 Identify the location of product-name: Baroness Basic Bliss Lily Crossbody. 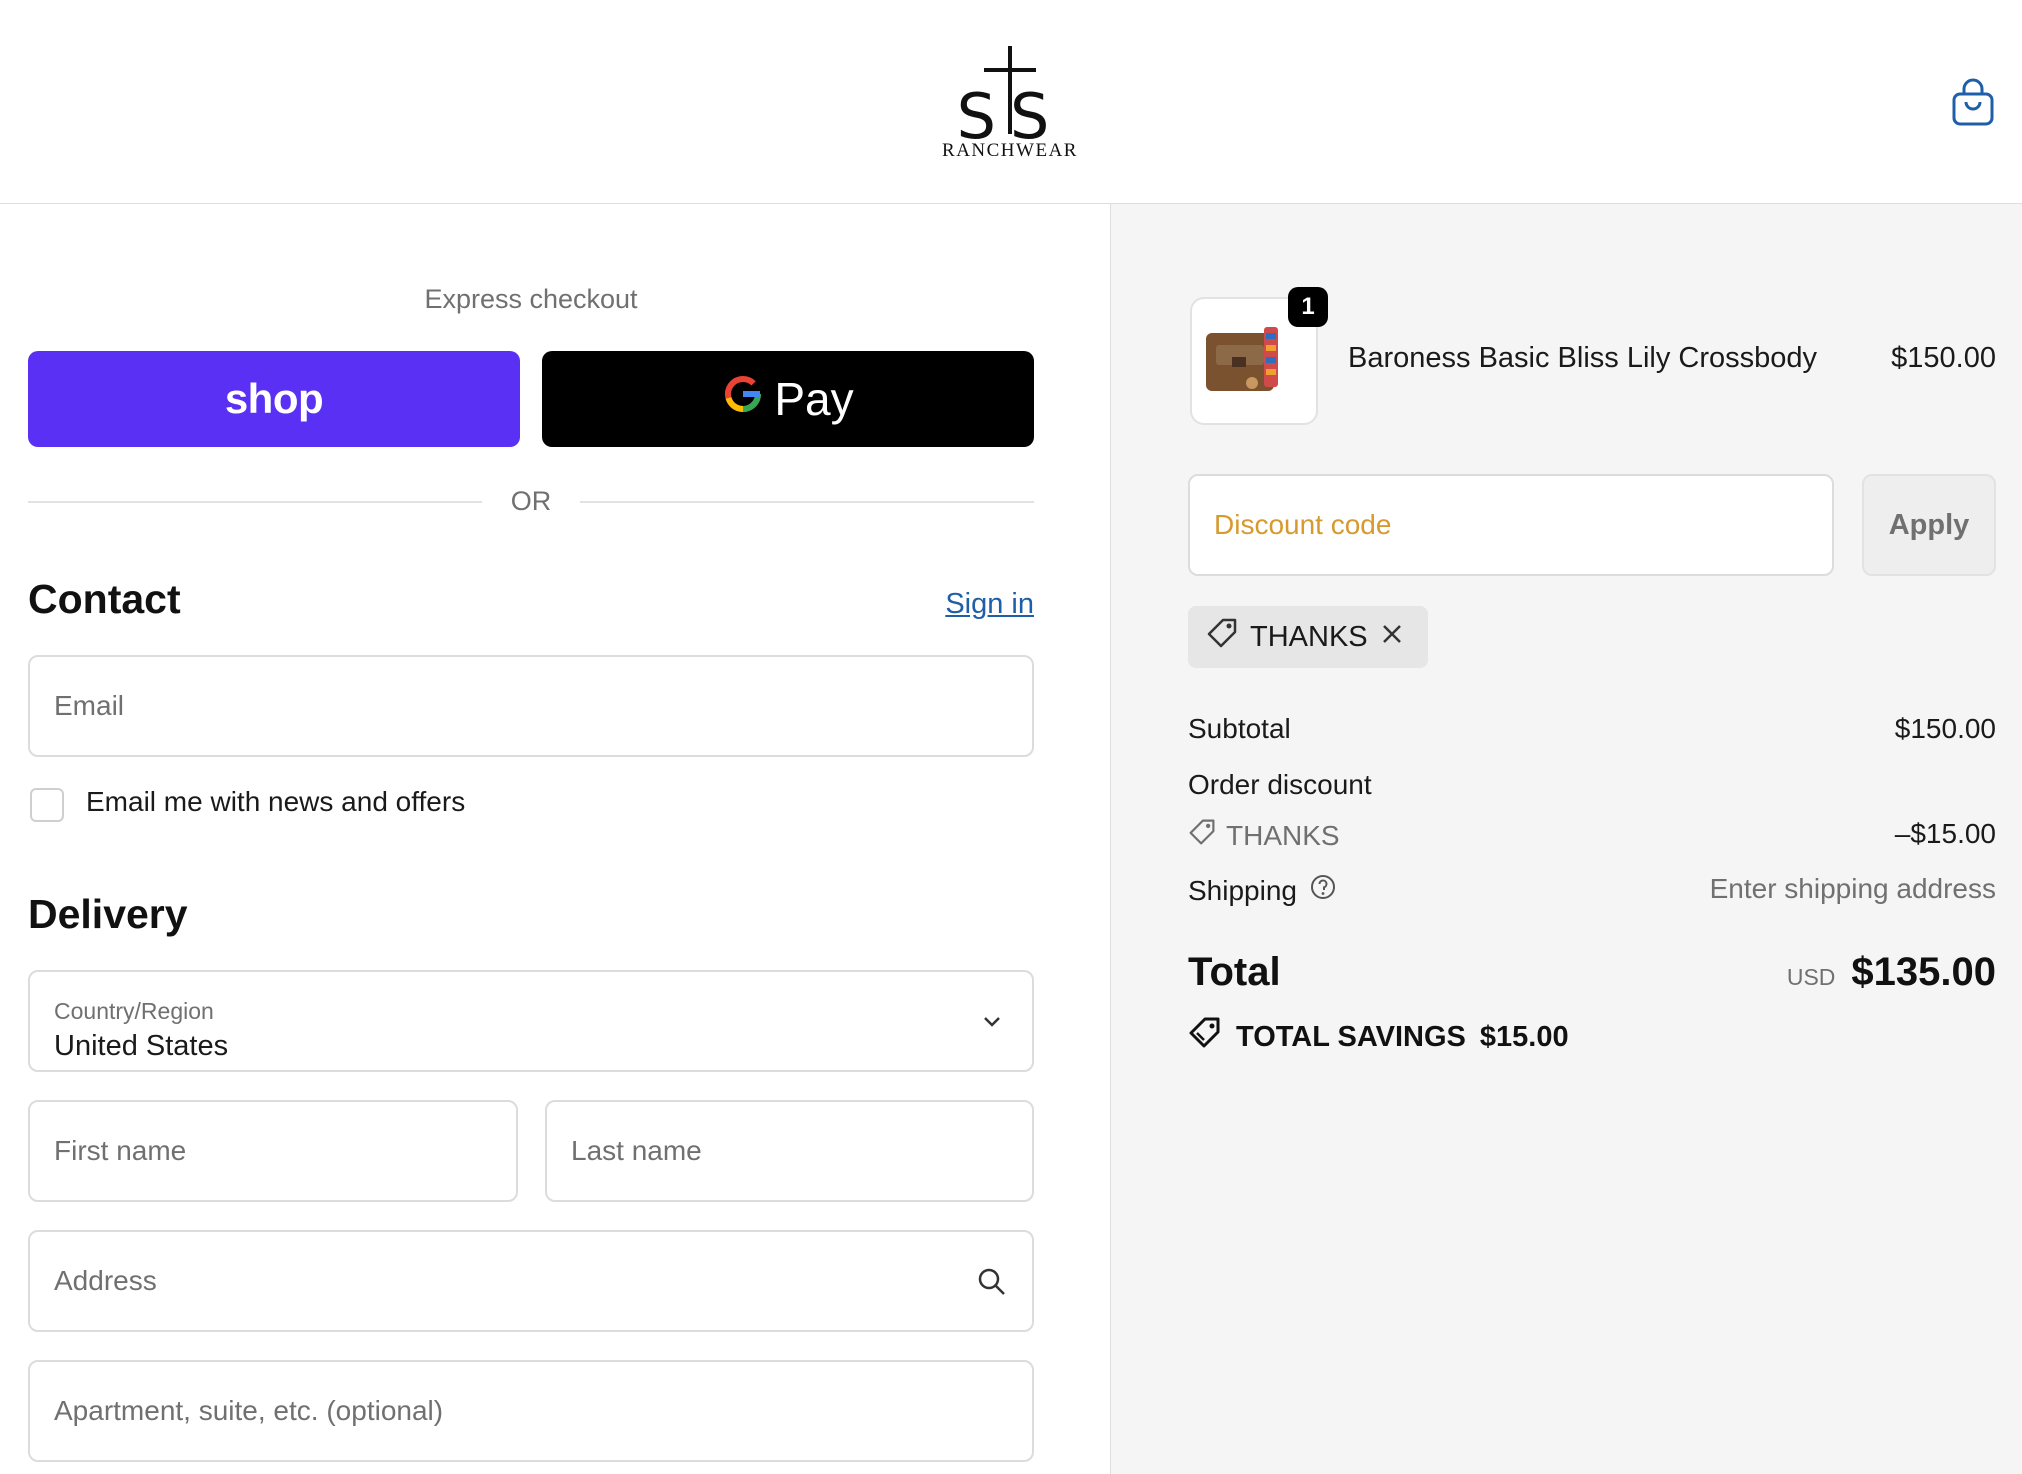
(1583, 358).